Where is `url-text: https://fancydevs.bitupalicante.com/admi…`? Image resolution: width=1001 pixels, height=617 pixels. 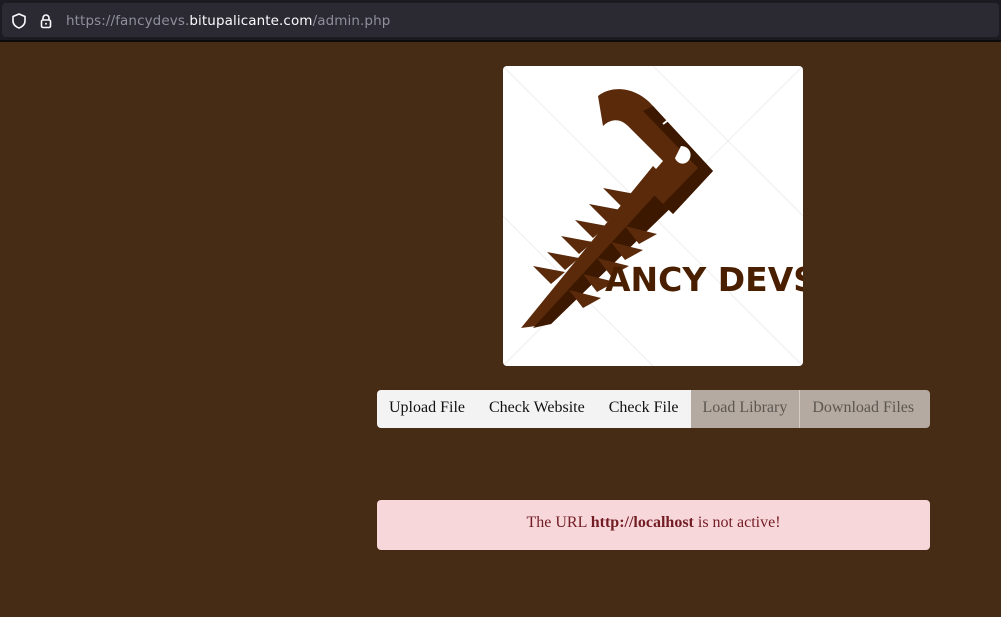 url-text: https://fancydevs.bitupalicante.com/admi… is located at coordinates (228, 21).